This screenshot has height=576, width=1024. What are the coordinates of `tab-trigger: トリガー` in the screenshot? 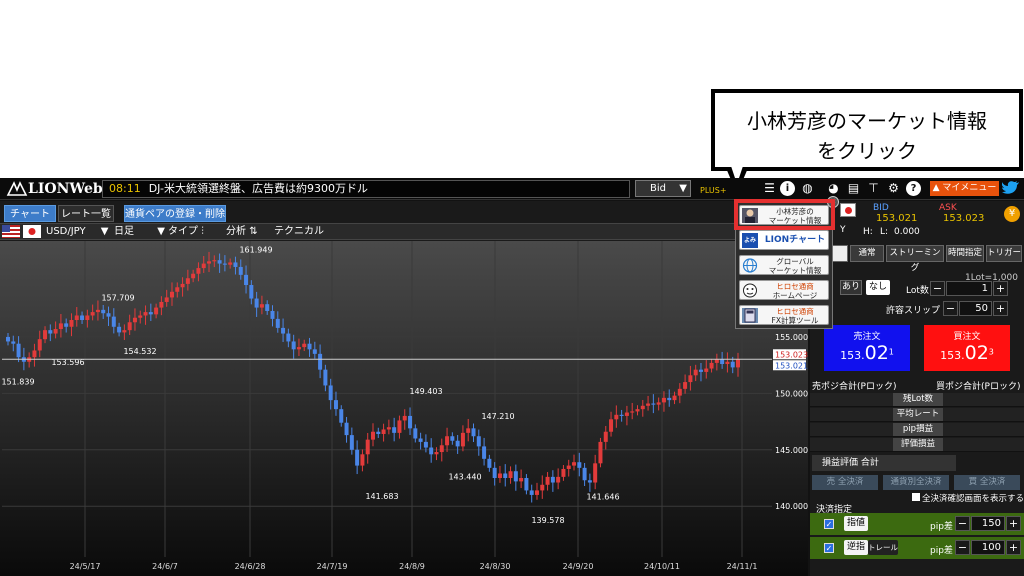 It's located at (1004, 253).